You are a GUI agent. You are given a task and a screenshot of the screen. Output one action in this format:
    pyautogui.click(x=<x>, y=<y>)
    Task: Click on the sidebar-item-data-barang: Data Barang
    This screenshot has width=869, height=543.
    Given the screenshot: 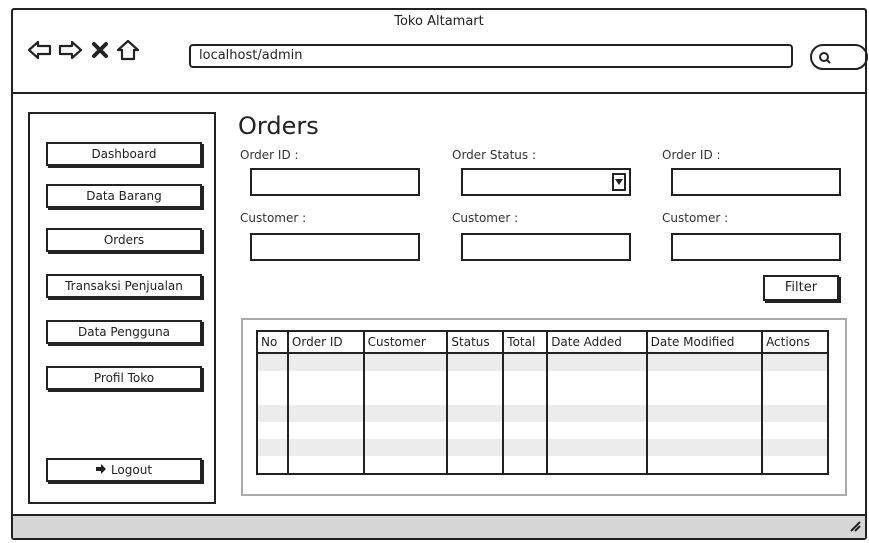 What is the action you would take?
    pyautogui.click(x=124, y=196)
    